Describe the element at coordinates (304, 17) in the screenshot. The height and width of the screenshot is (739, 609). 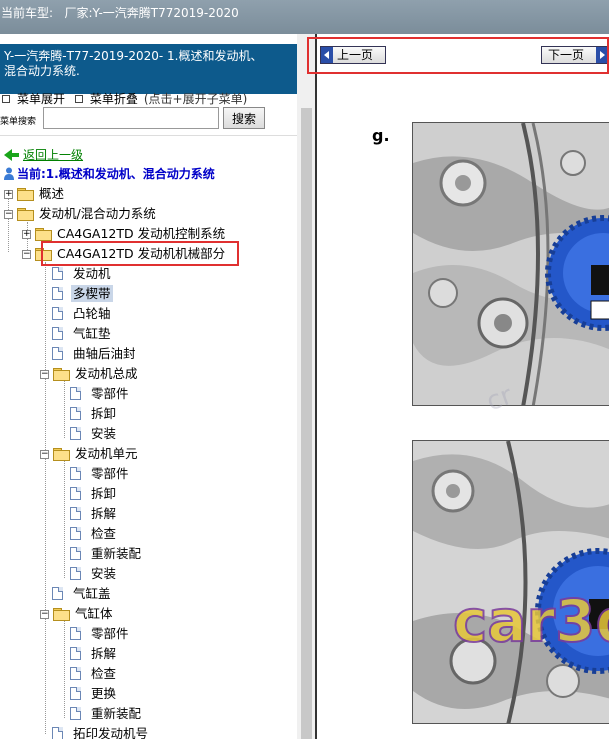
I see `top-bar: 当前车型: 厂家:Y-一汽奔腾T772019-2020` at that location.